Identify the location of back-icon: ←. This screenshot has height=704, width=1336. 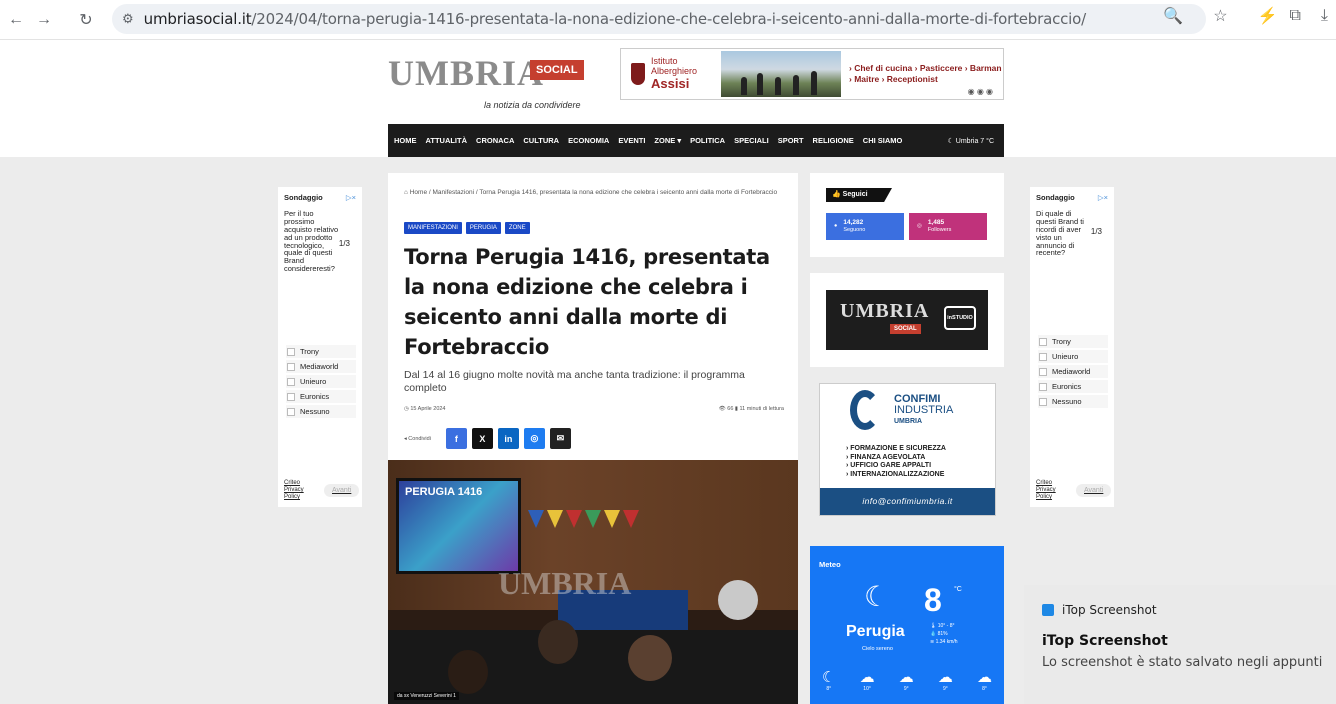
(16, 20).